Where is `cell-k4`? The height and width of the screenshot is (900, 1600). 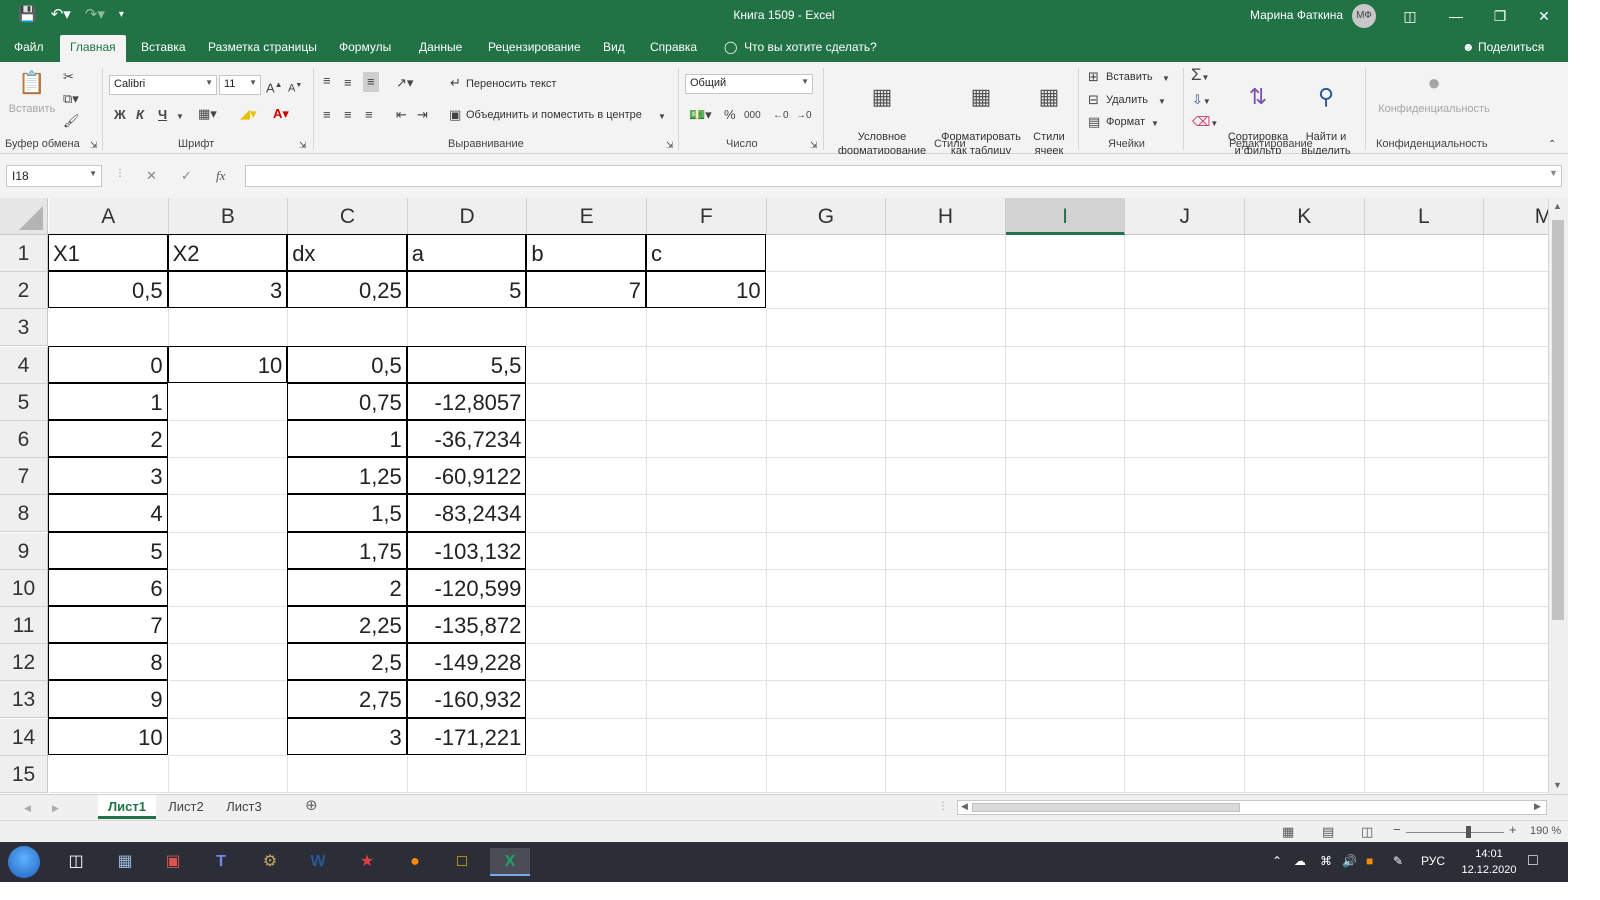 cell-k4 is located at coordinates (1305, 365).